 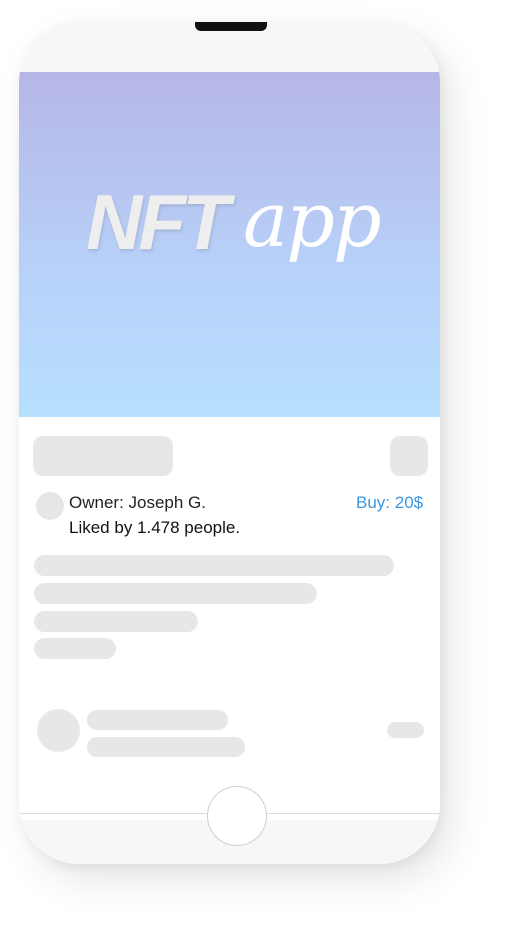 I want to click on home-button, so click(x=237, y=816).